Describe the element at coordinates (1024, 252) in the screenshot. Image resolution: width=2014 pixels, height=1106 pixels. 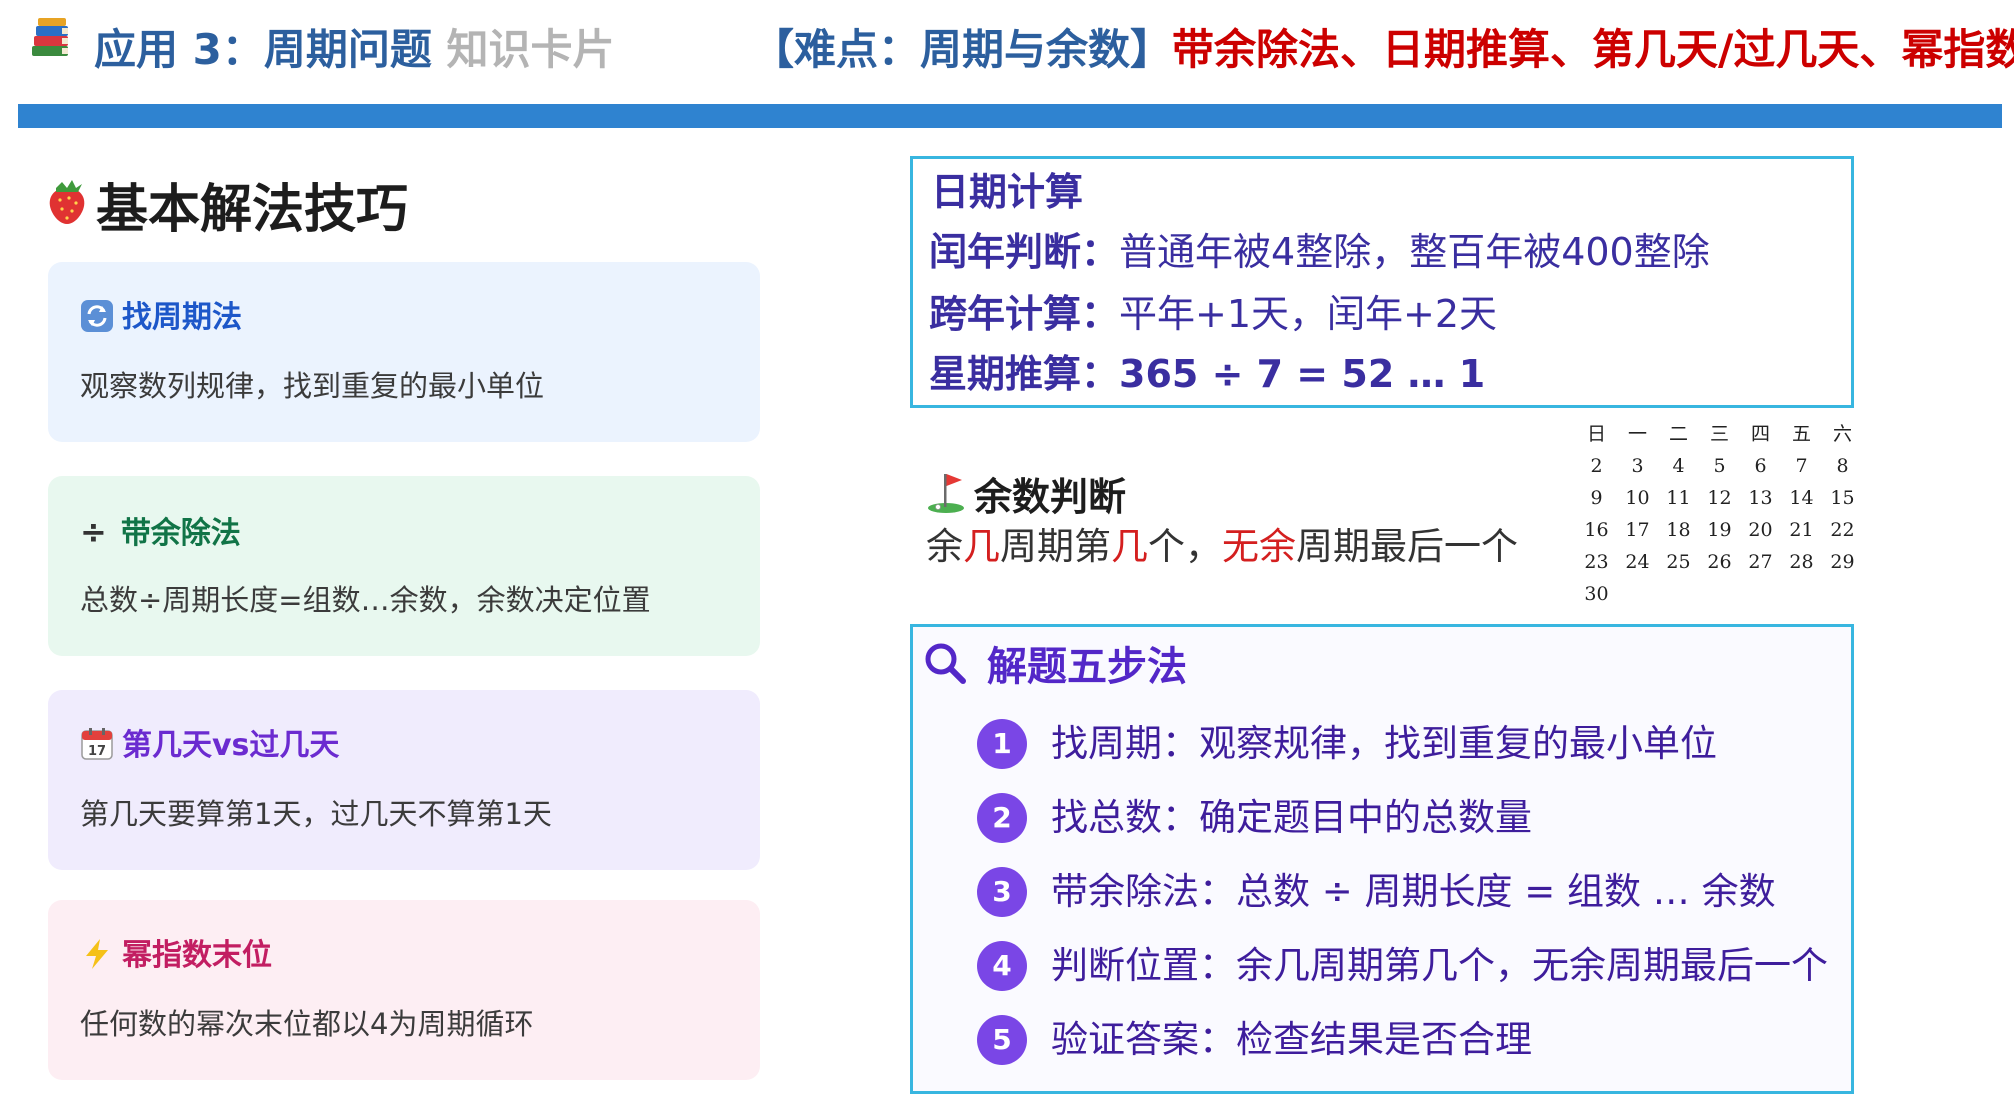
I see `date-row-key: 闰年判断：` at that location.